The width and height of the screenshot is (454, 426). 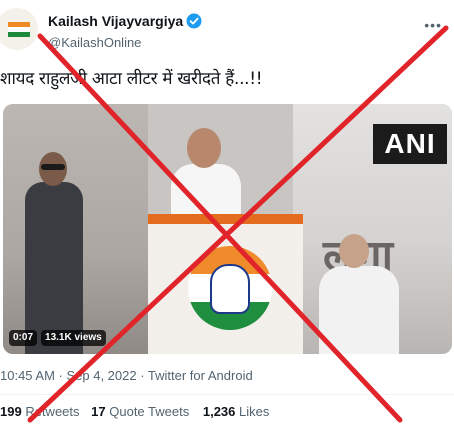 What do you see at coordinates (11, 411) in the screenshot?
I see `retweets-count: 199` at bounding box center [11, 411].